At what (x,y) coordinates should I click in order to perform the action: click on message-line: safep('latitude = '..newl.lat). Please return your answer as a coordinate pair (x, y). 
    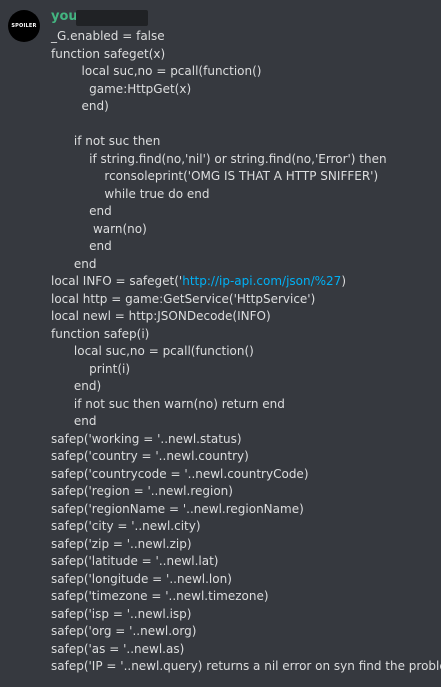
    Looking at the image, I should click on (135, 561).